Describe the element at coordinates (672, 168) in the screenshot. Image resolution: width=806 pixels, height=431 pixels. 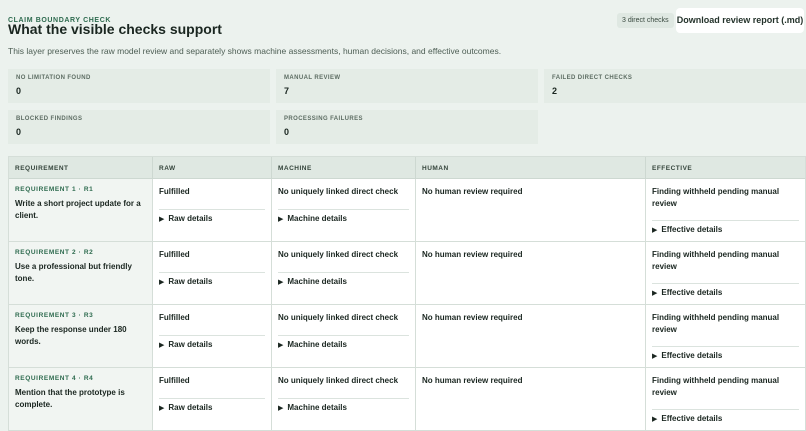
I see `column-header-effective: EFFECTIVE` at that location.